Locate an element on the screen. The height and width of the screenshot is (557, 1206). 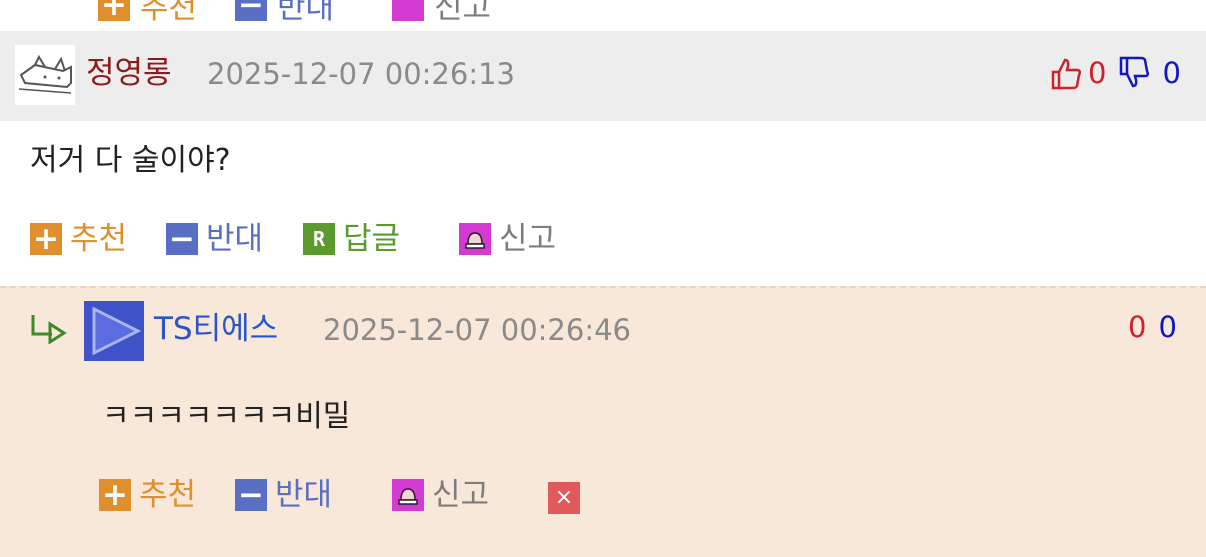
thumbs-down-icon is located at coordinates (1134, 73).